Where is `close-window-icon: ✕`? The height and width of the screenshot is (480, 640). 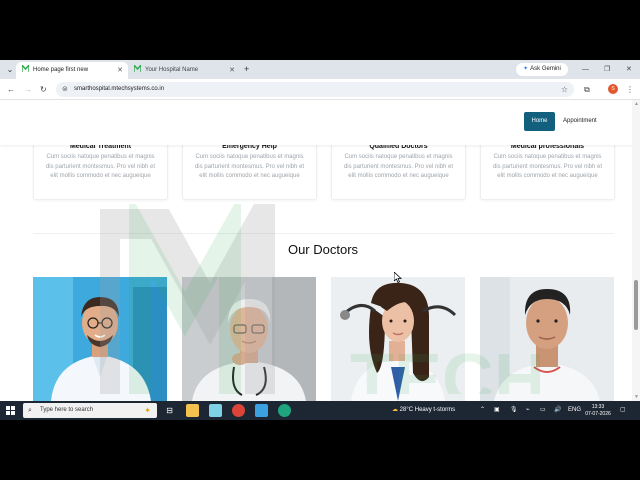
close-window-icon: ✕ is located at coordinates (629, 69).